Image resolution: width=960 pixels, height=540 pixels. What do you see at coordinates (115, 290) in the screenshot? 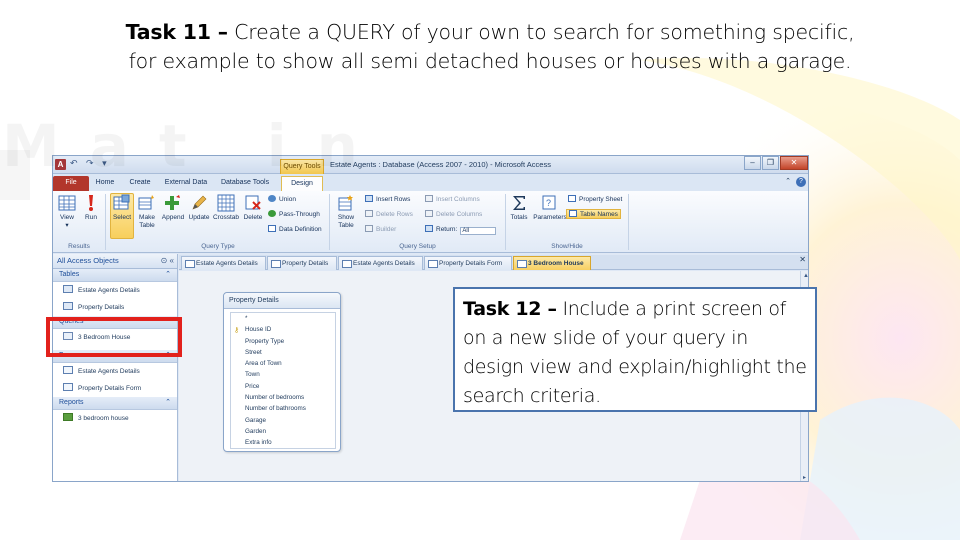
I see `nav-item-estate-agents-details-table: Estate Agents Details` at bounding box center [115, 290].